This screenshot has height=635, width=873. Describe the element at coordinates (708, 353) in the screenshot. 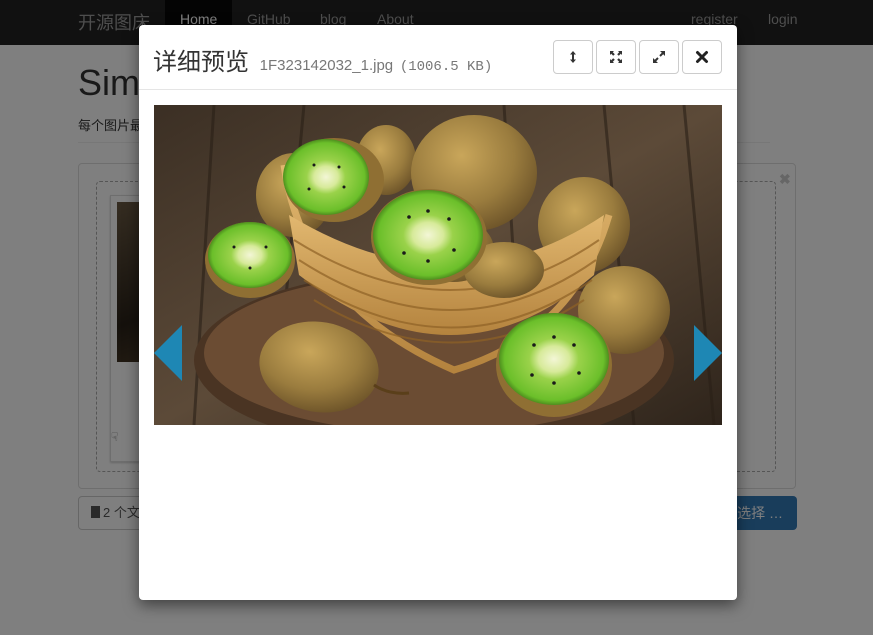

I see `next-arrow-icon` at that location.